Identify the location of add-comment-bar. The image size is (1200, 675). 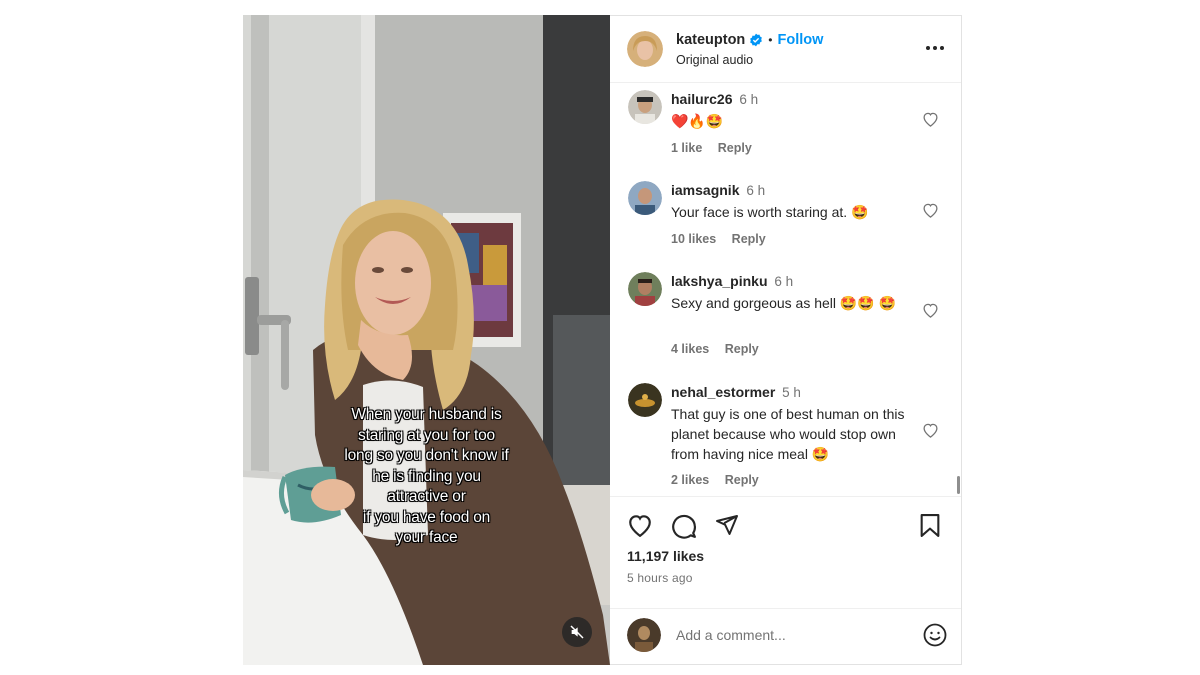
(785, 637).